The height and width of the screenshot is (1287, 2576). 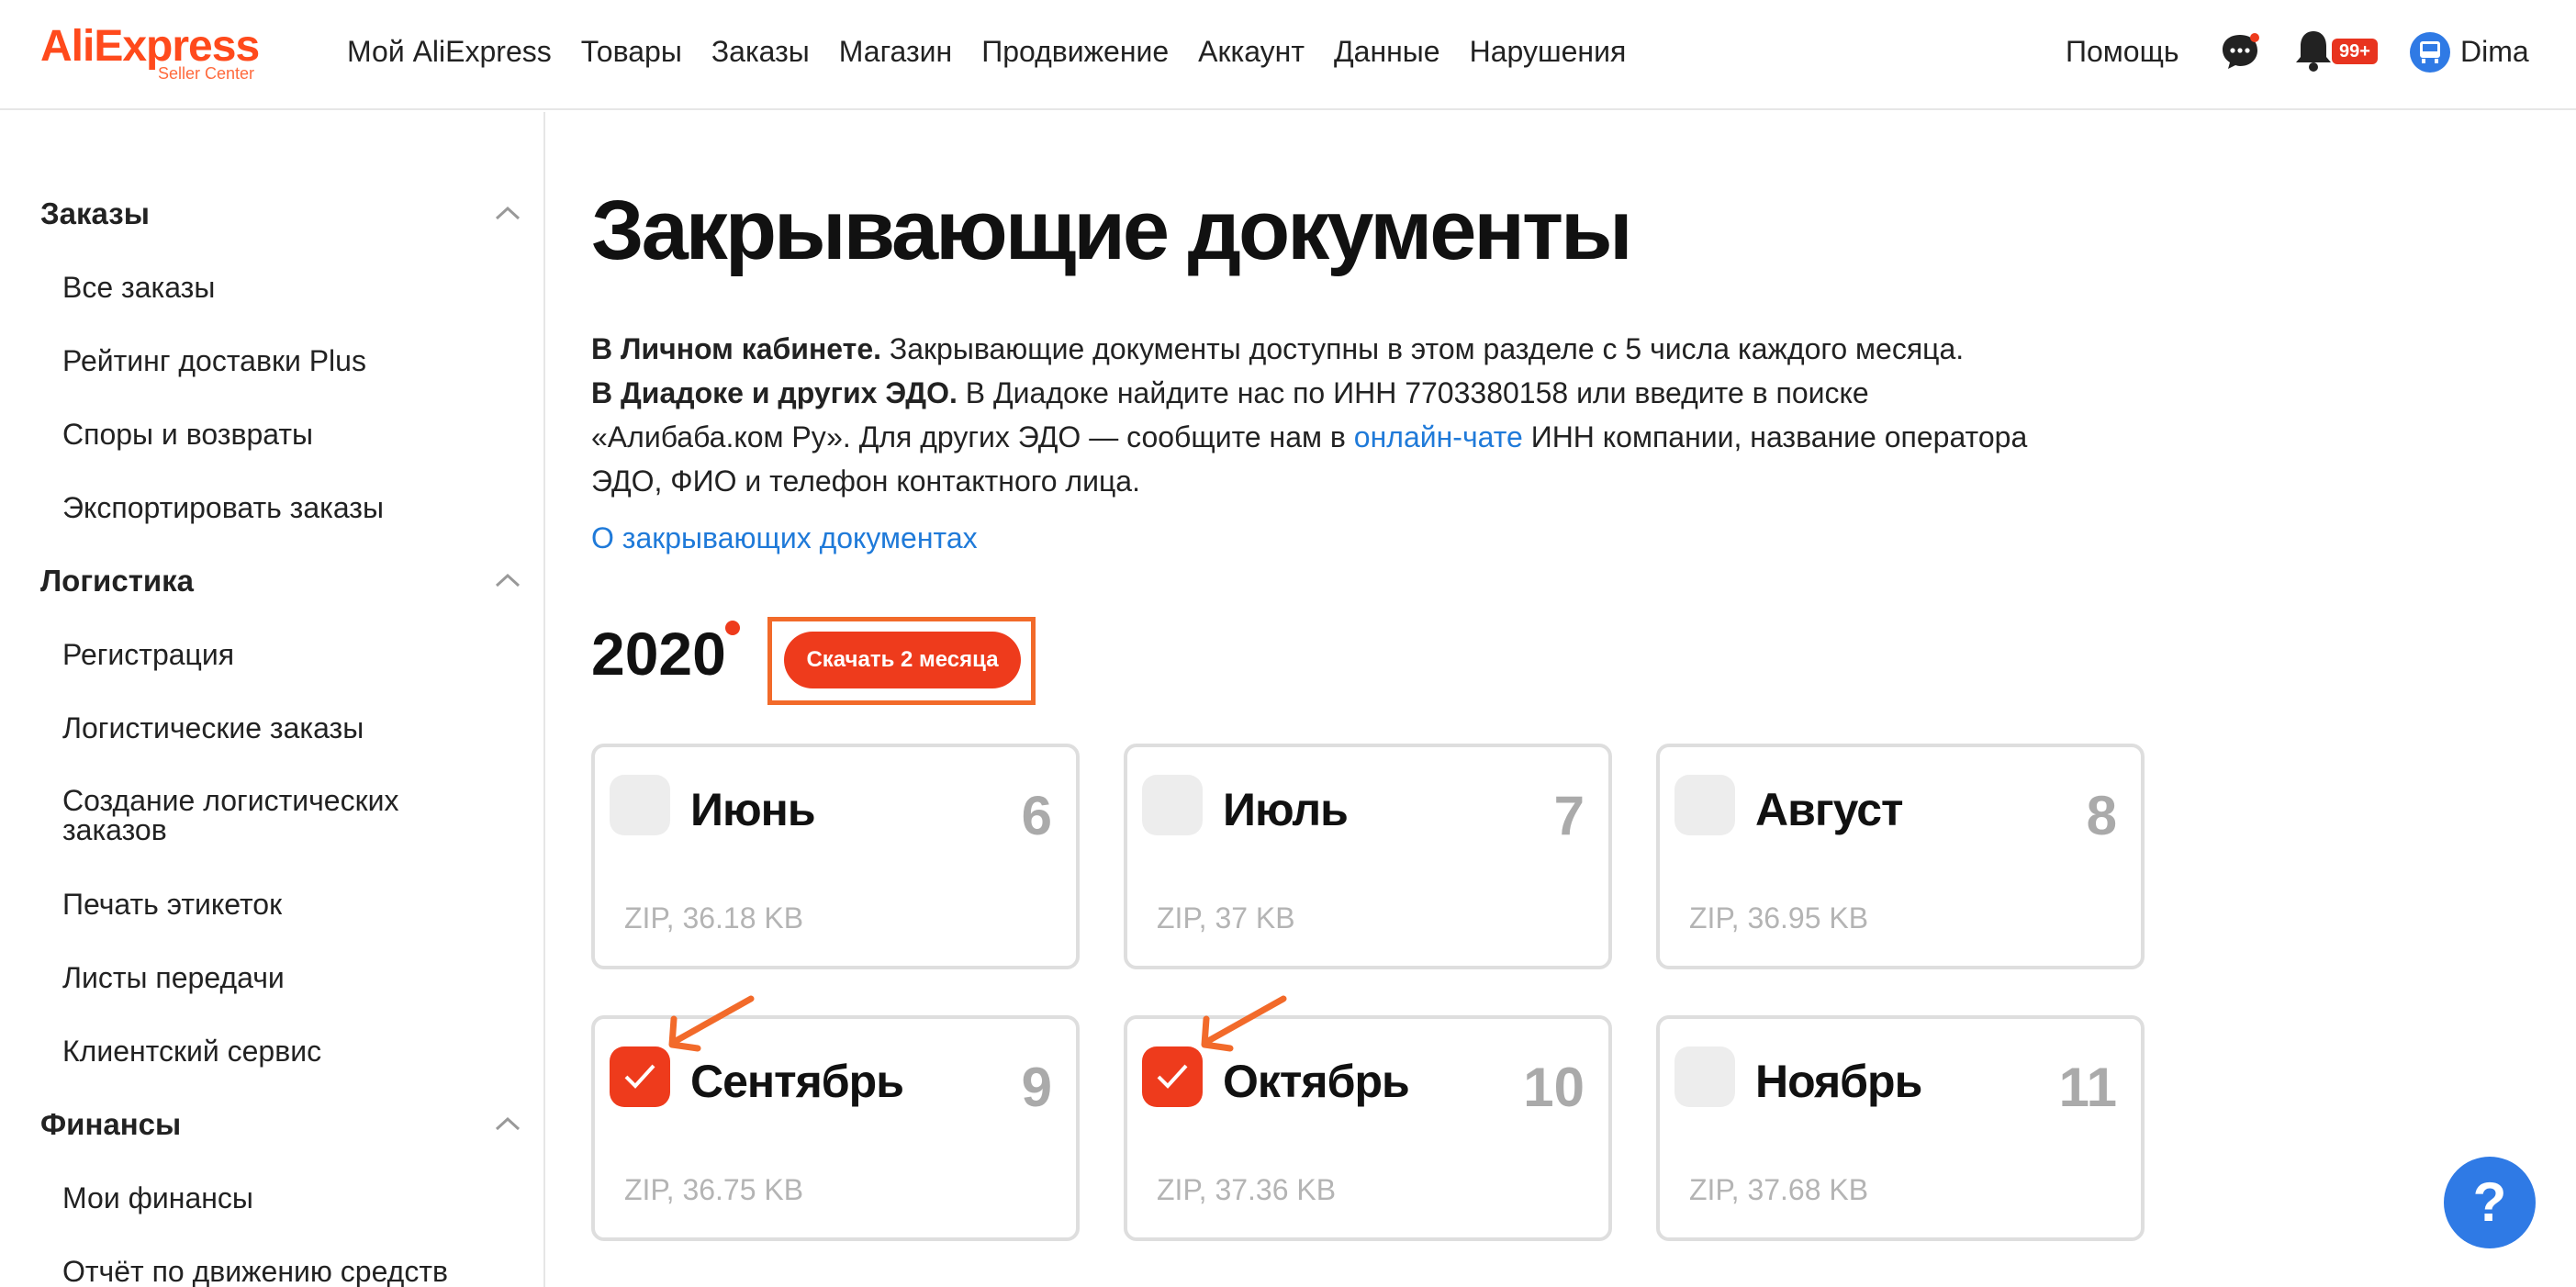 I want to click on chat-icon, so click(x=2240, y=51).